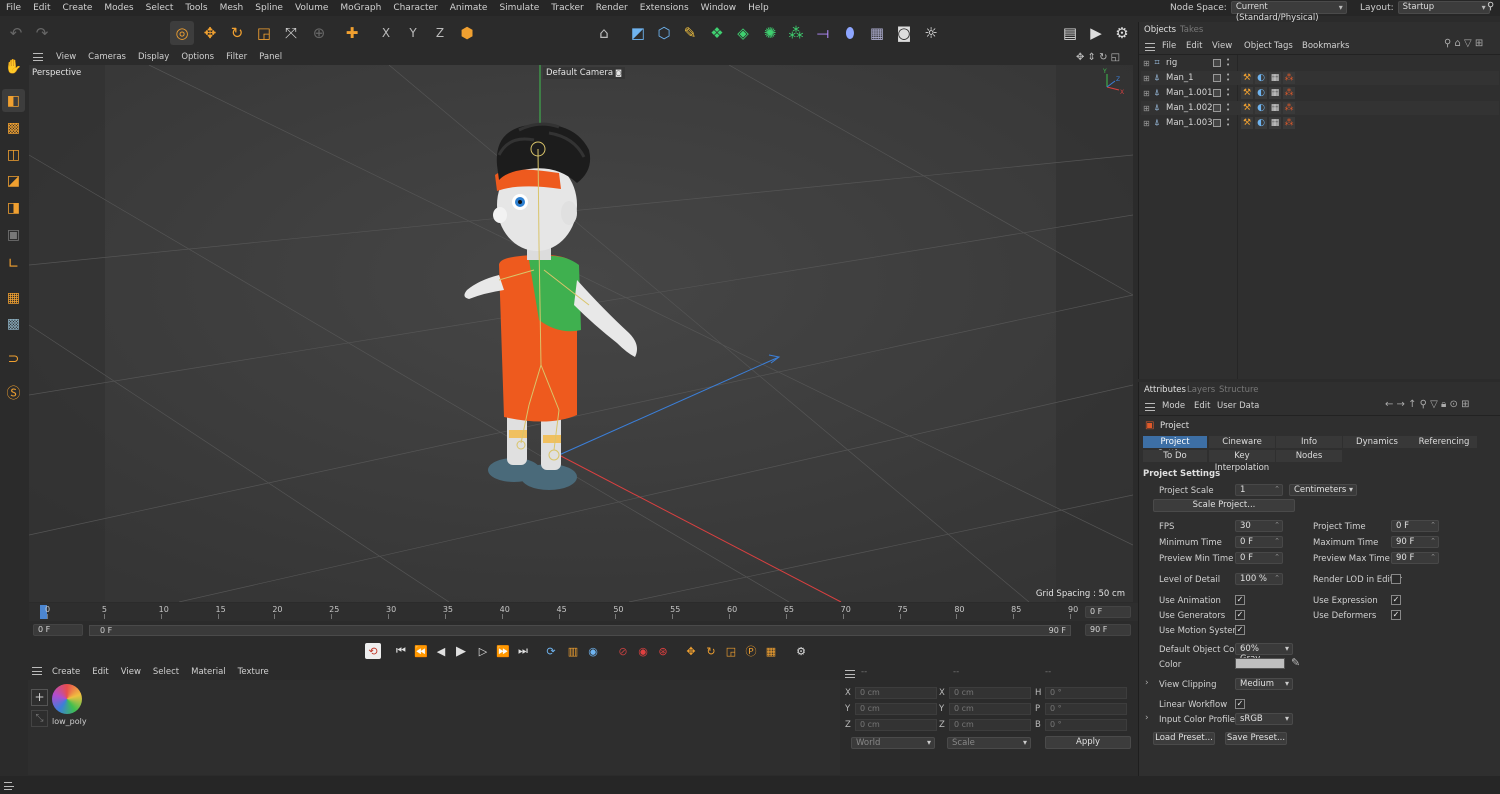 This screenshot has height=794, width=1500. Describe the element at coordinates (850, 33) in the screenshot. I see `field-icon: ⬮` at that location.